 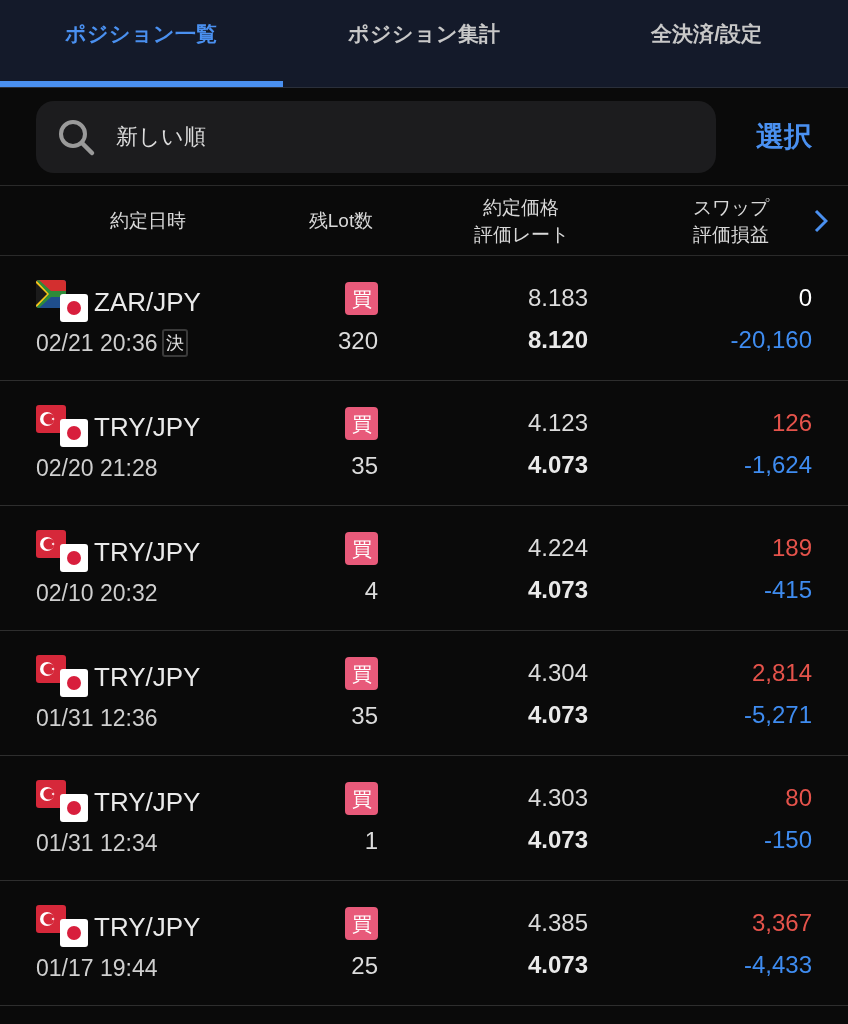 What do you see at coordinates (821, 220) in the screenshot?
I see `chevron-right-icon` at bounding box center [821, 220].